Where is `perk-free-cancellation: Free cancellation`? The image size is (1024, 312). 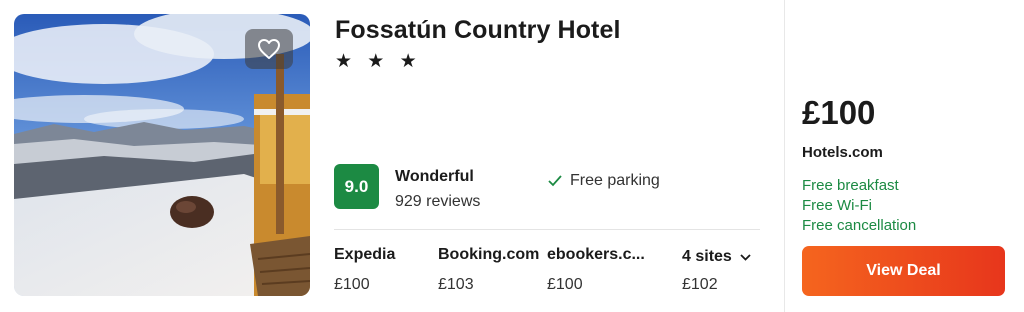
perk-free-cancellation: Free cancellation is located at coordinates (859, 225).